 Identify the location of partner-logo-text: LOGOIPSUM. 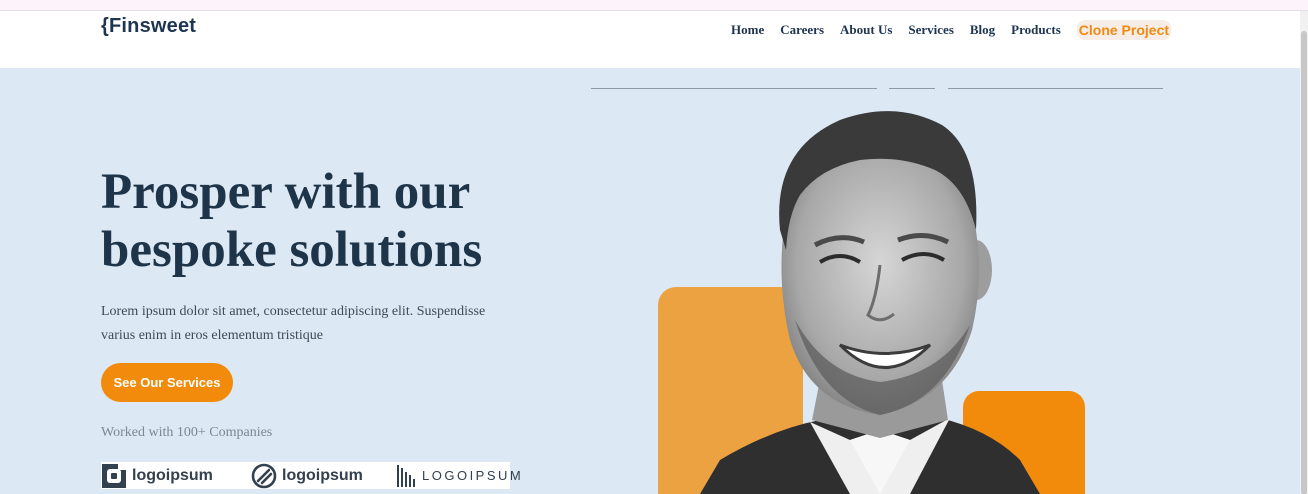
(473, 475).